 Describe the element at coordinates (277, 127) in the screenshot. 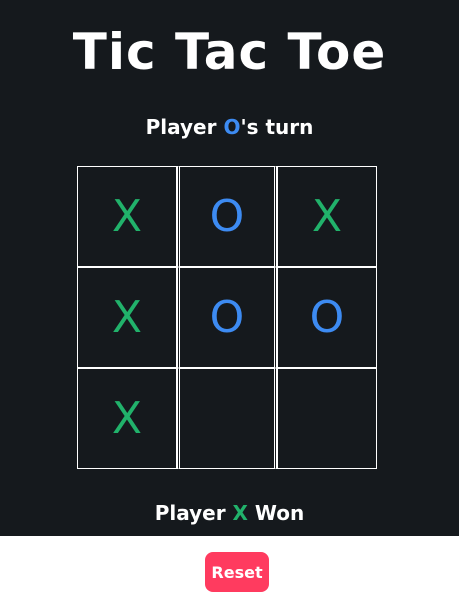

I see `turn-suffix: 's turn` at that location.